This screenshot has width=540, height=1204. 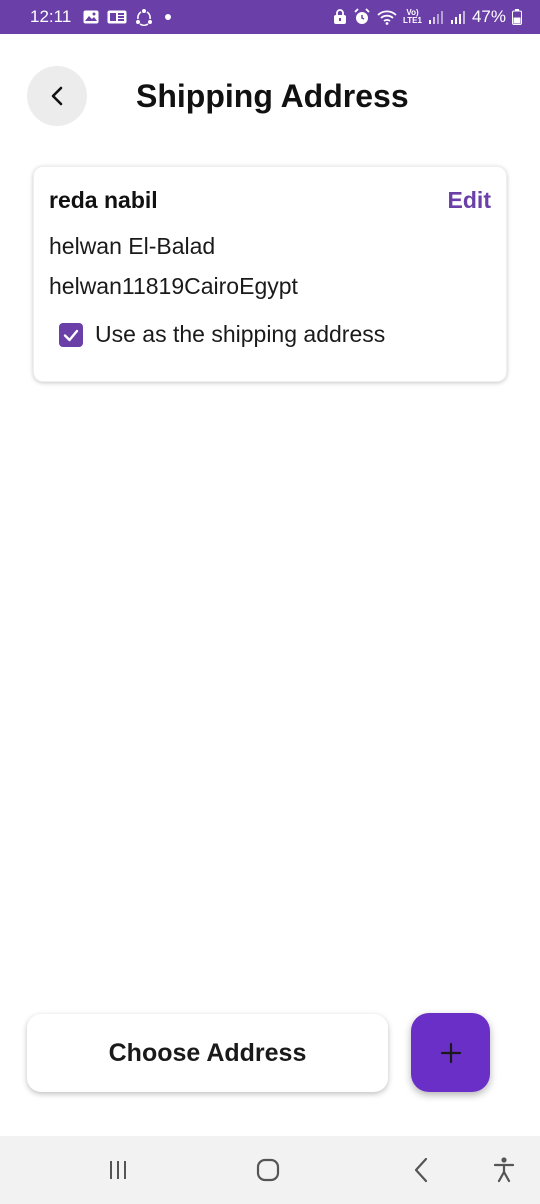 I want to click on status-right: Vo) LTE1 47%, so click(x=427, y=17).